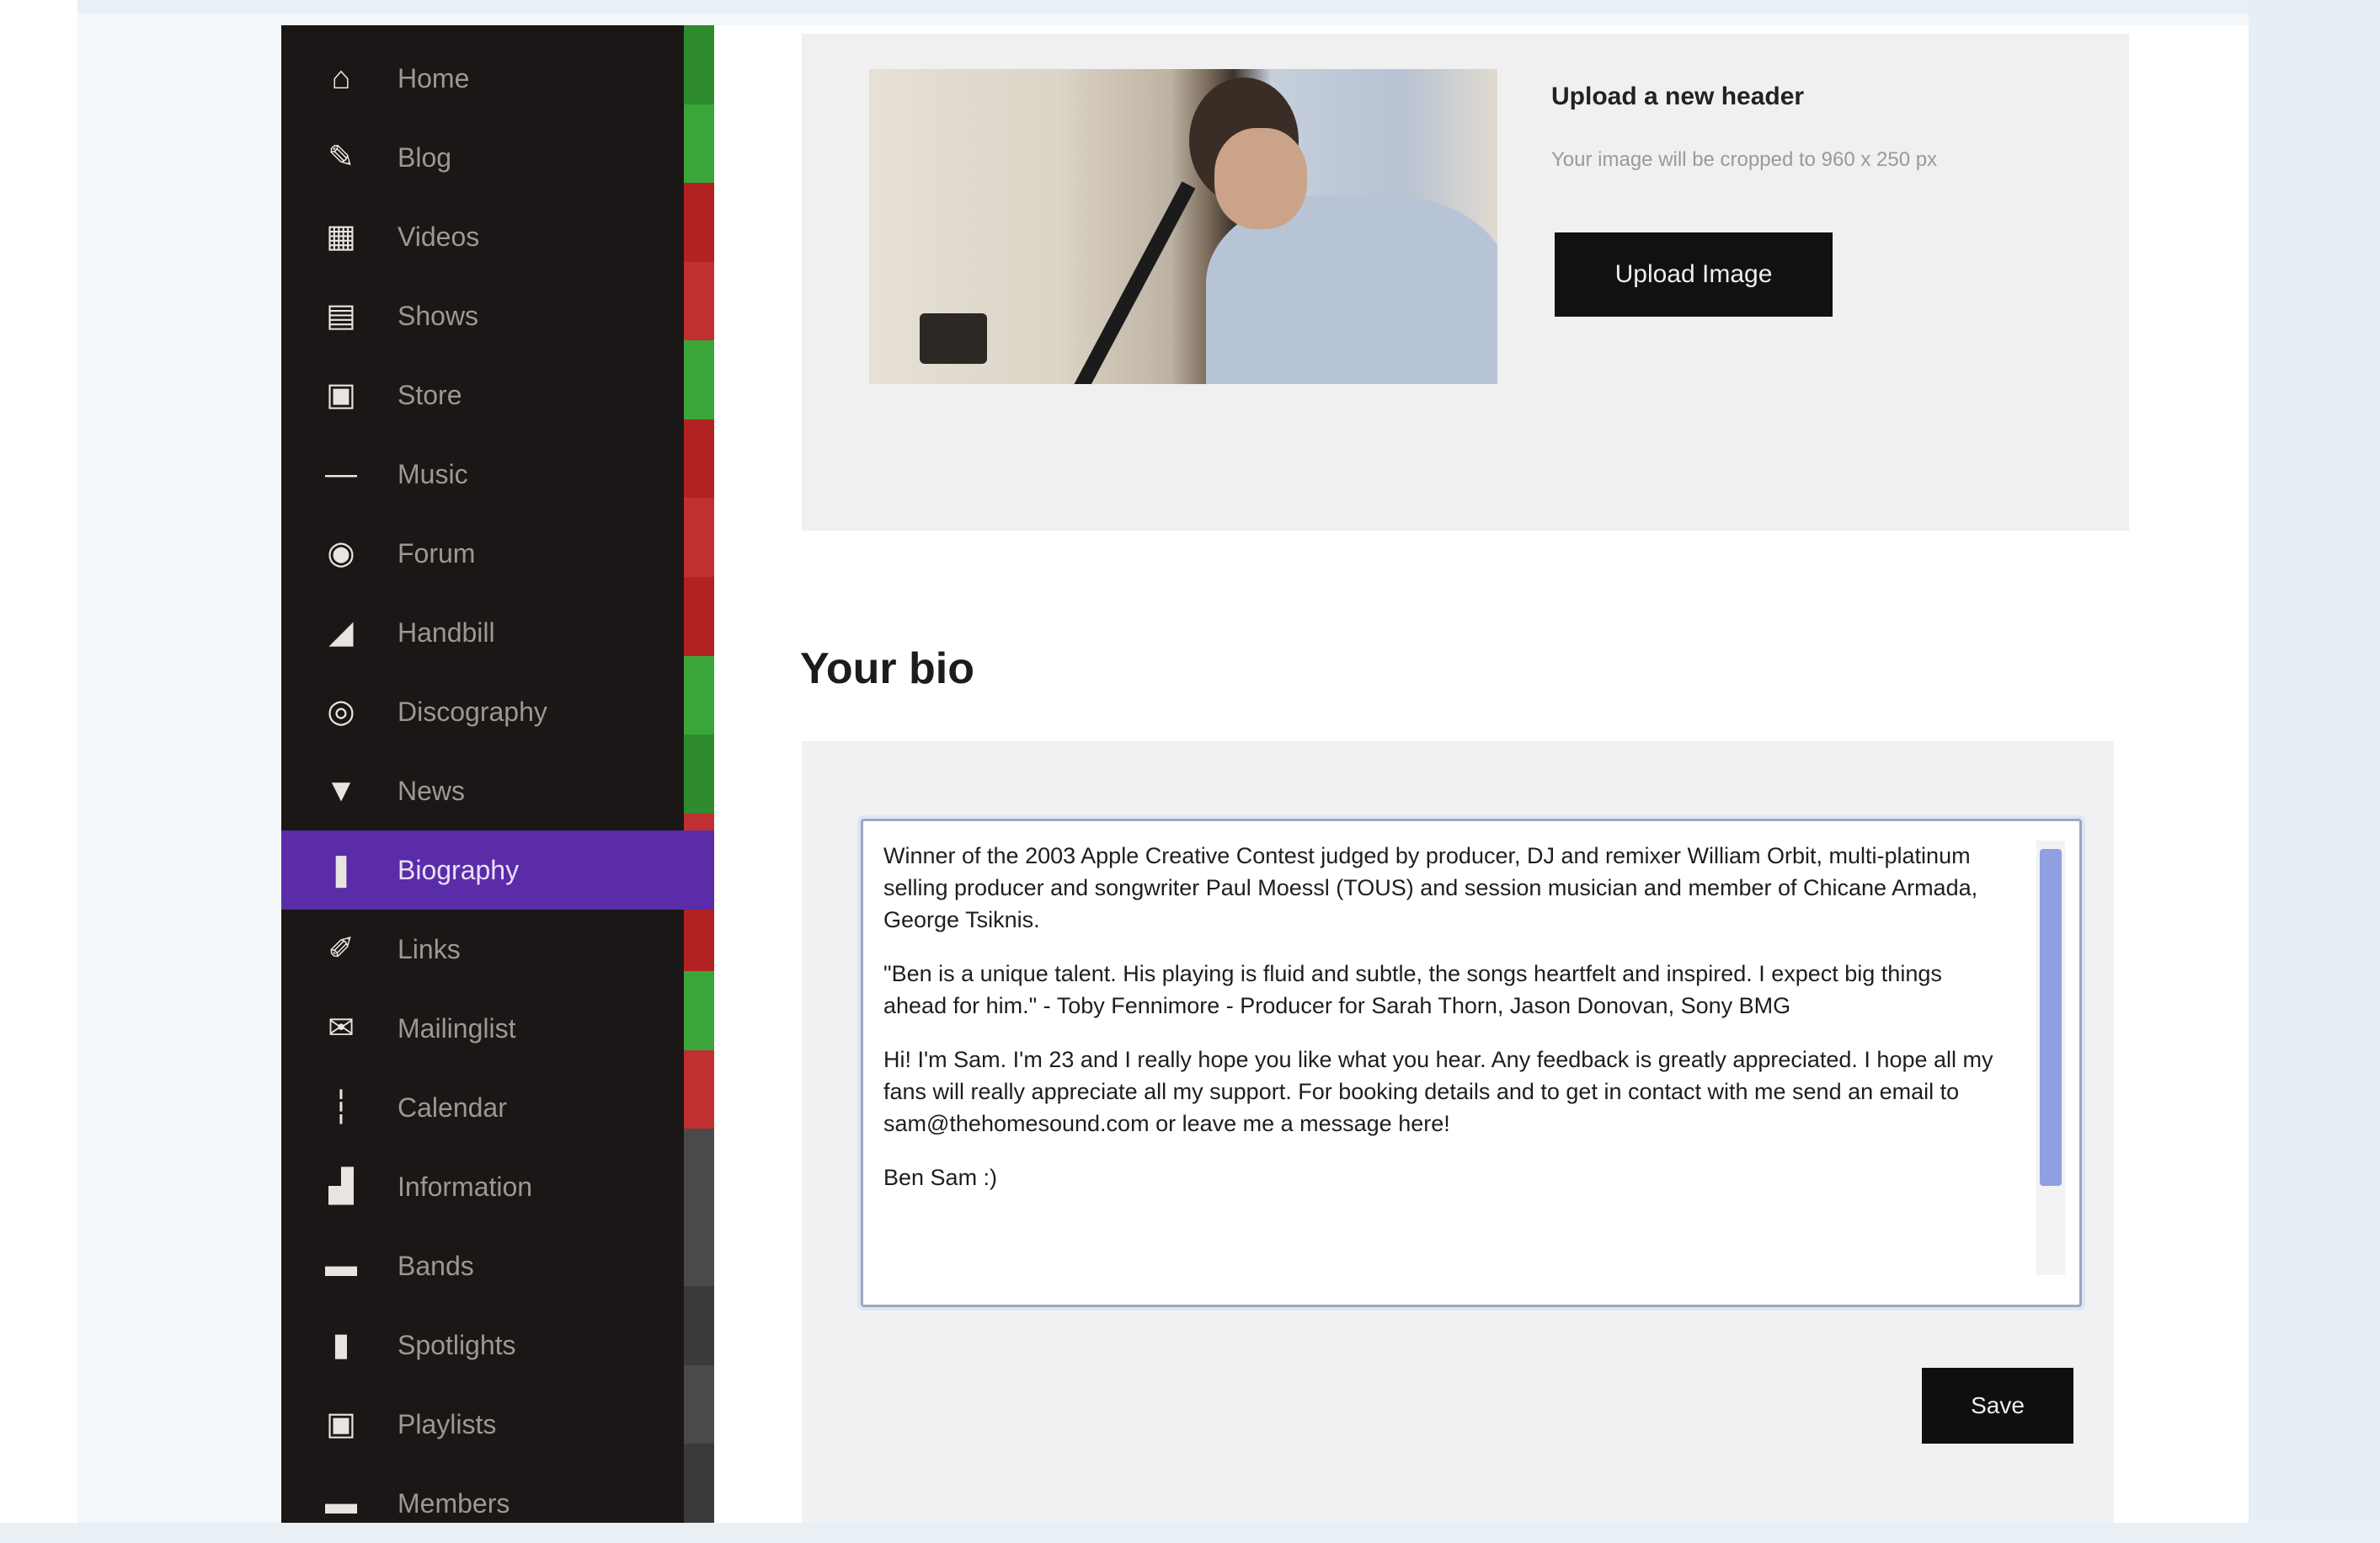 This screenshot has height=1543, width=2380. I want to click on sidebar-item-label: Biography, so click(459, 869).